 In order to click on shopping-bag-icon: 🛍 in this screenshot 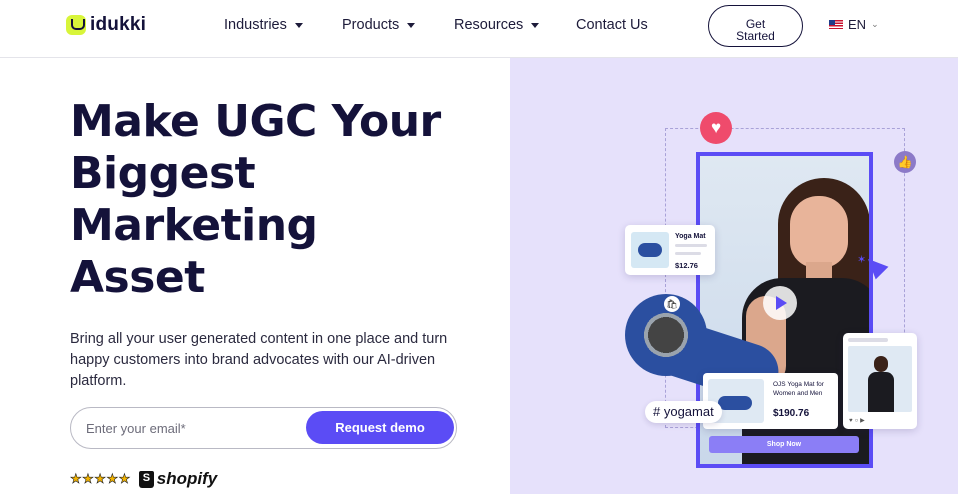, I will do `click(672, 304)`.